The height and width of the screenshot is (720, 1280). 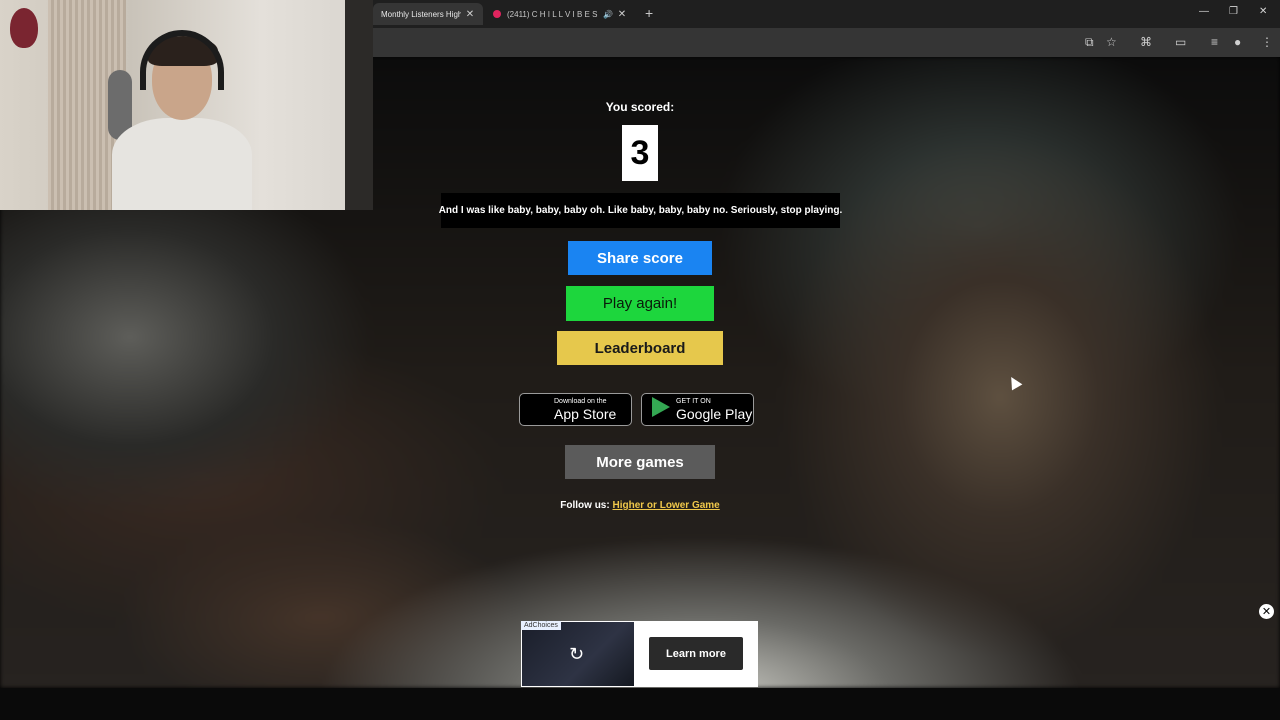 What do you see at coordinates (1180, 42) in the screenshot?
I see `cast-icon: ▭` at bounding box center [1180, 42].